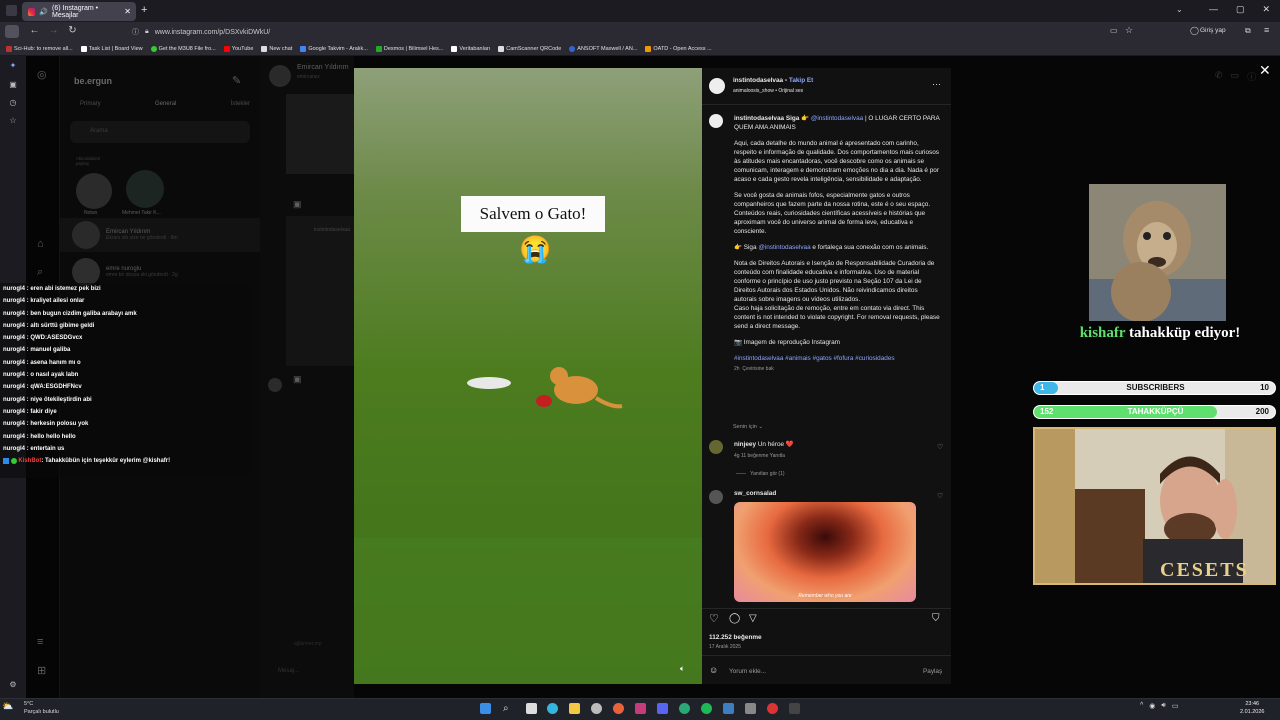 This screenshot has height=720, width=1280. I want to click on customize-sidebar-icon: ⚙, so click(13, 685).